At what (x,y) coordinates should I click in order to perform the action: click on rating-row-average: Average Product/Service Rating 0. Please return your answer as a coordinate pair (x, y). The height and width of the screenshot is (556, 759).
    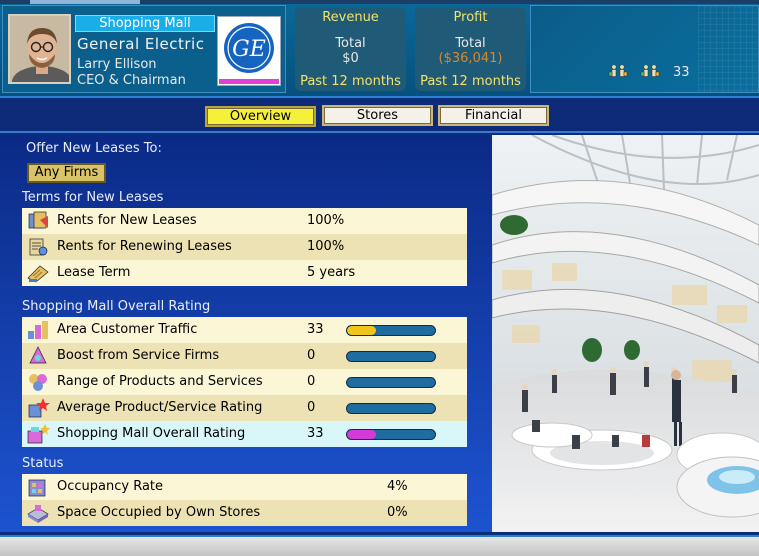
    Looking at the image, I should click on (244, 408).